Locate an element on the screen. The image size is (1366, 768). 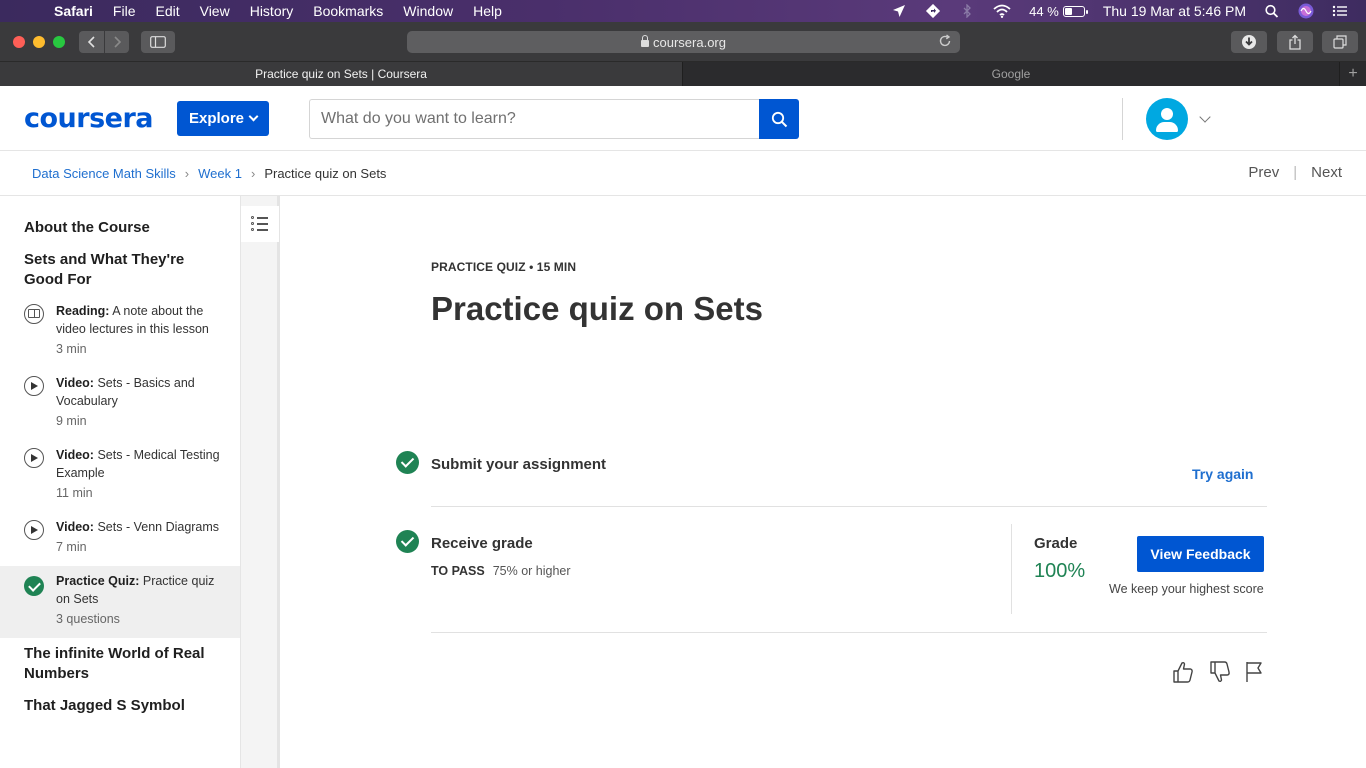
flag-icon is located at coordinates (1255, 672).